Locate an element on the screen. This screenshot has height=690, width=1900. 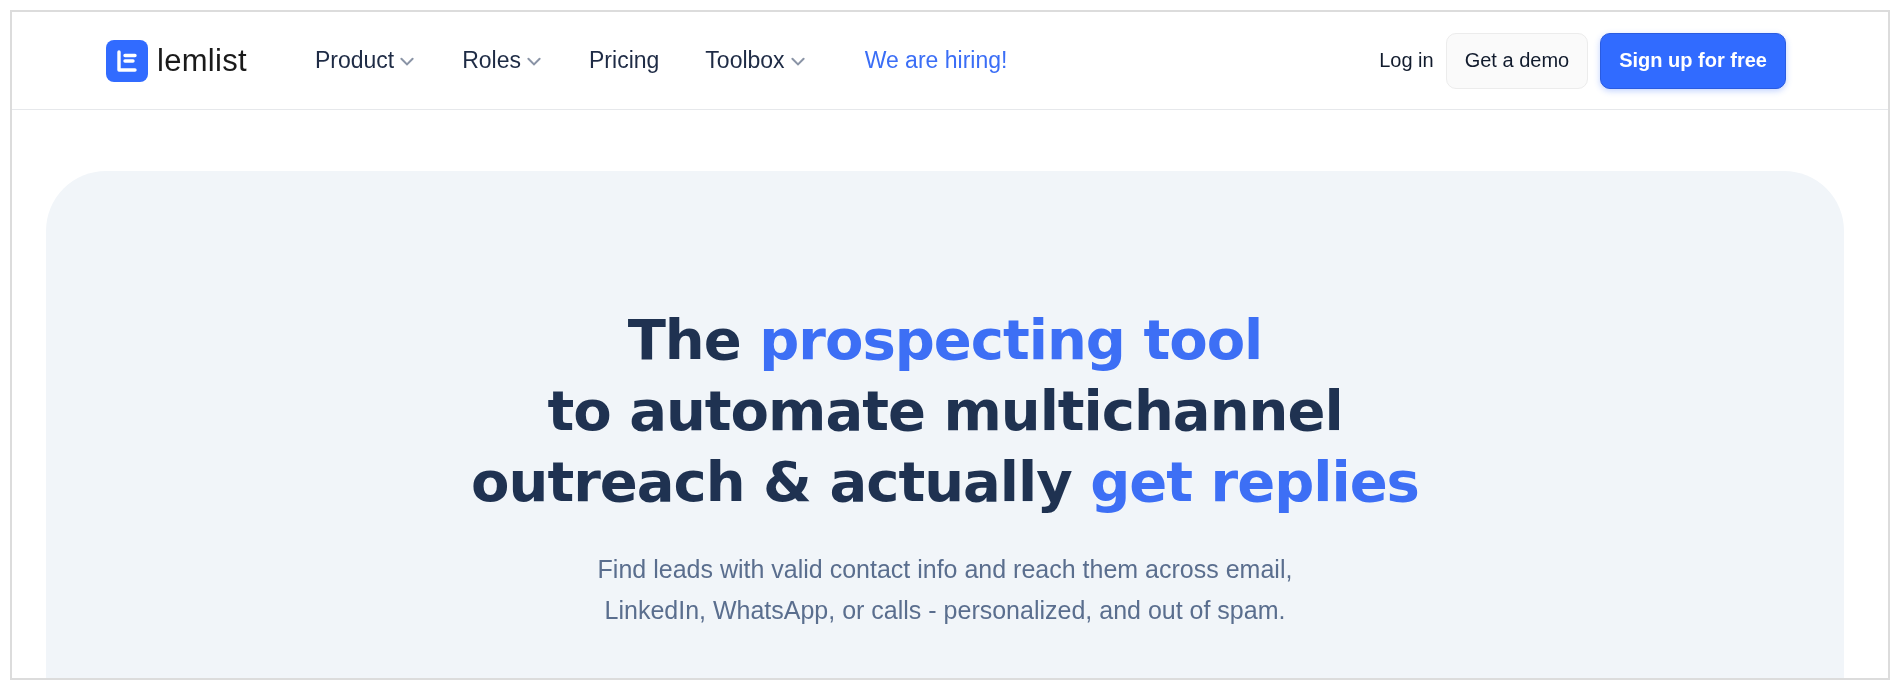
nav-link: Roles is located at coordinates (503, 60).